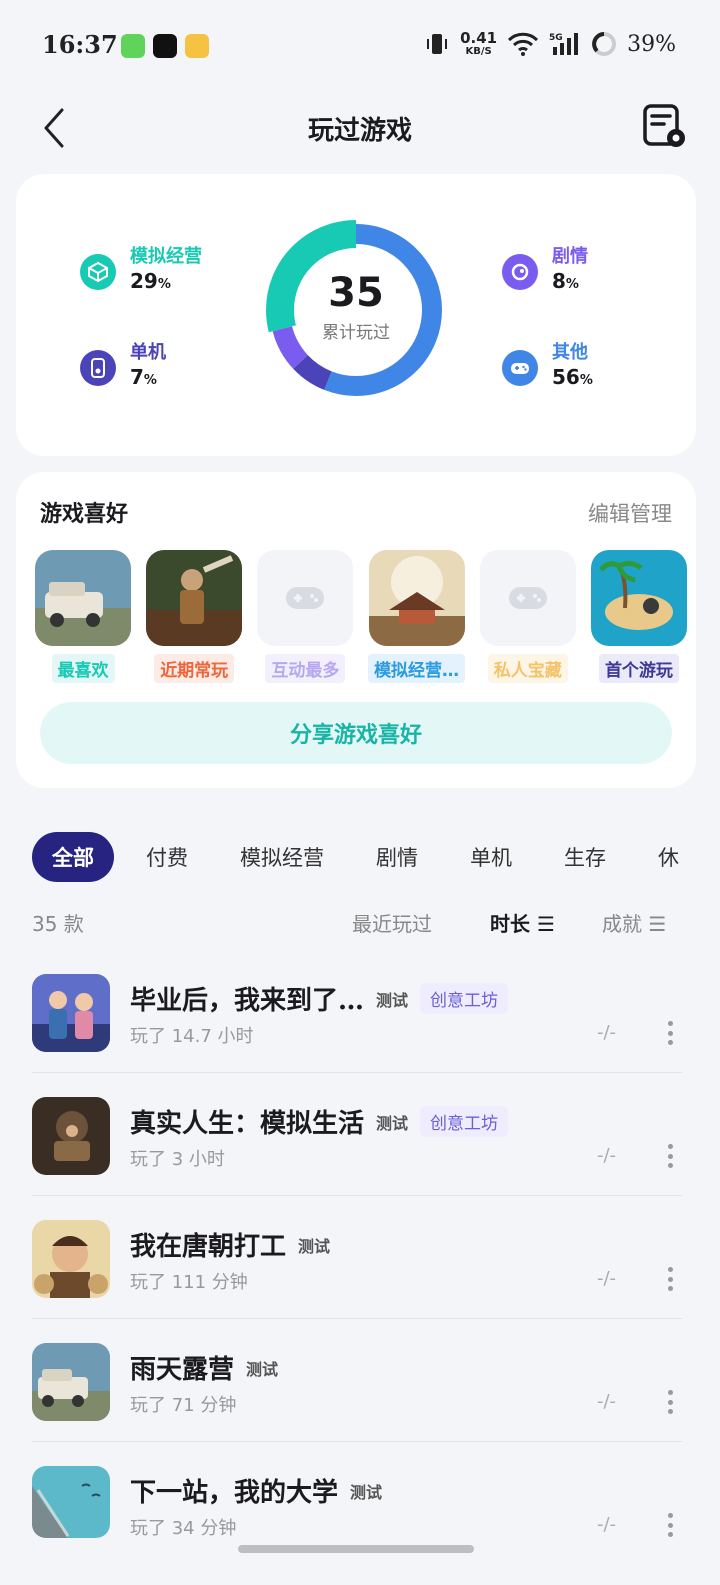  I want to click on tab-casual: 休, so click(668, 857).